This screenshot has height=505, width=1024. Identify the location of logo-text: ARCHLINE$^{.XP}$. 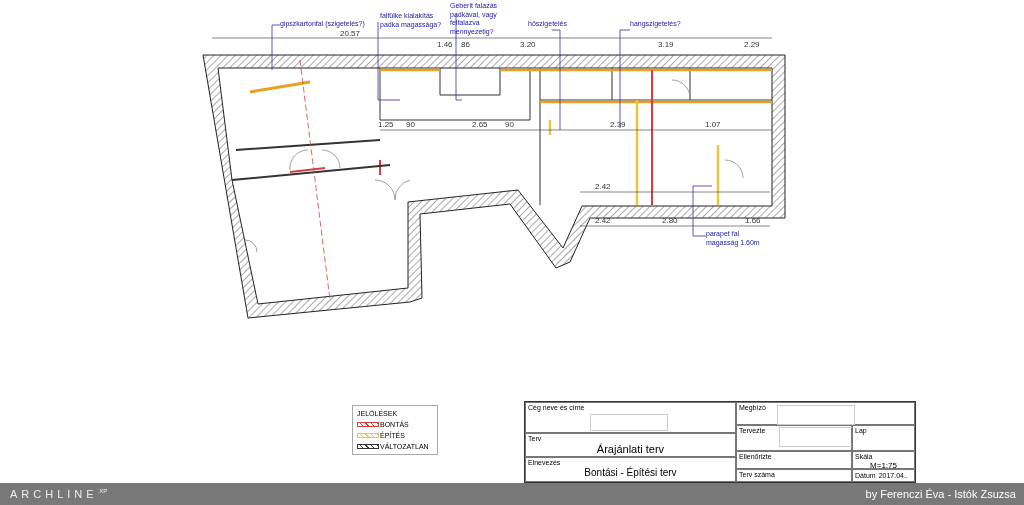
(59, 494).